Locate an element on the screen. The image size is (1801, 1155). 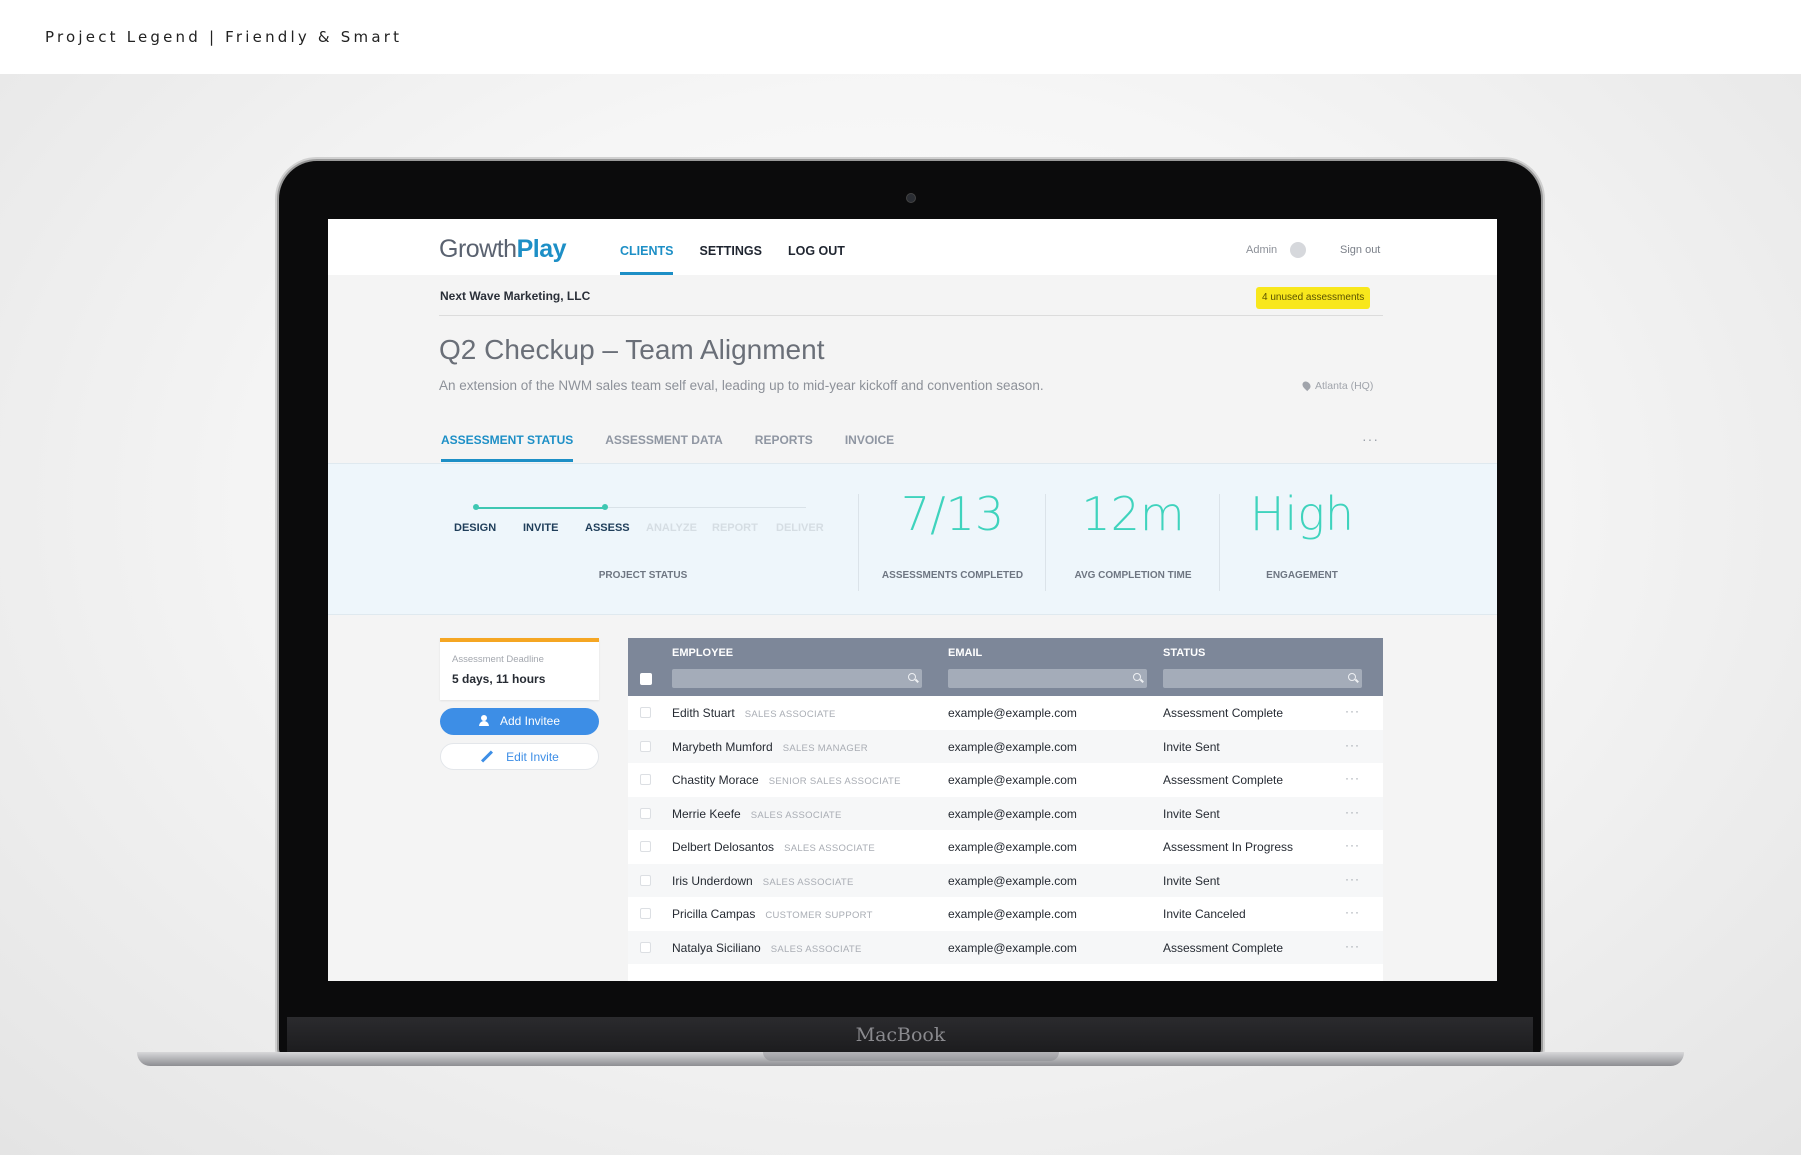
step-deliver: DELIVER is located at coordinates (800, 528).